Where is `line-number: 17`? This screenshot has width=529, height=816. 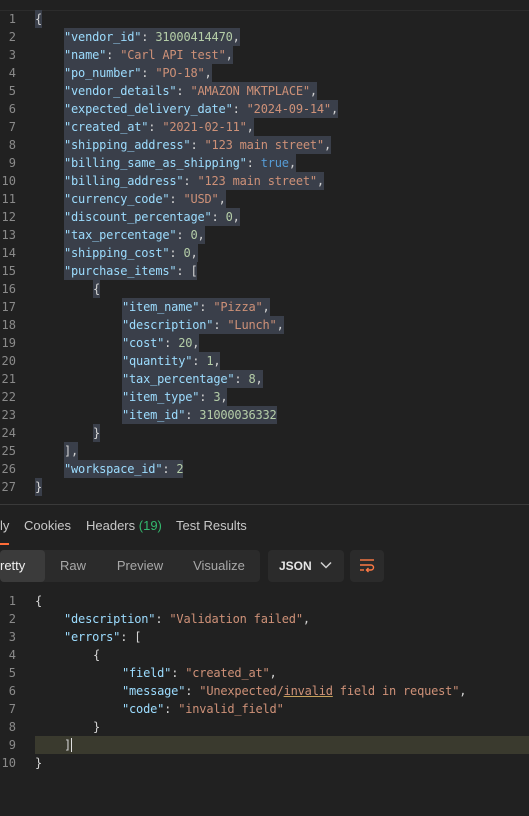
line-number: 17 is located at coordinates (8, 307).